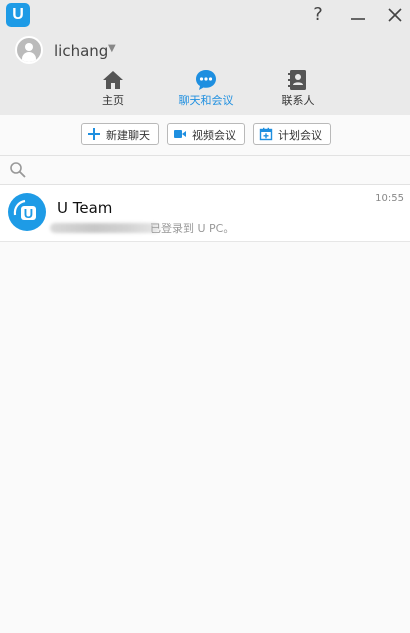 This screenshot has height=633, width=410. I want to click on nav-contacts-label: 联系人, so click(298, 100).